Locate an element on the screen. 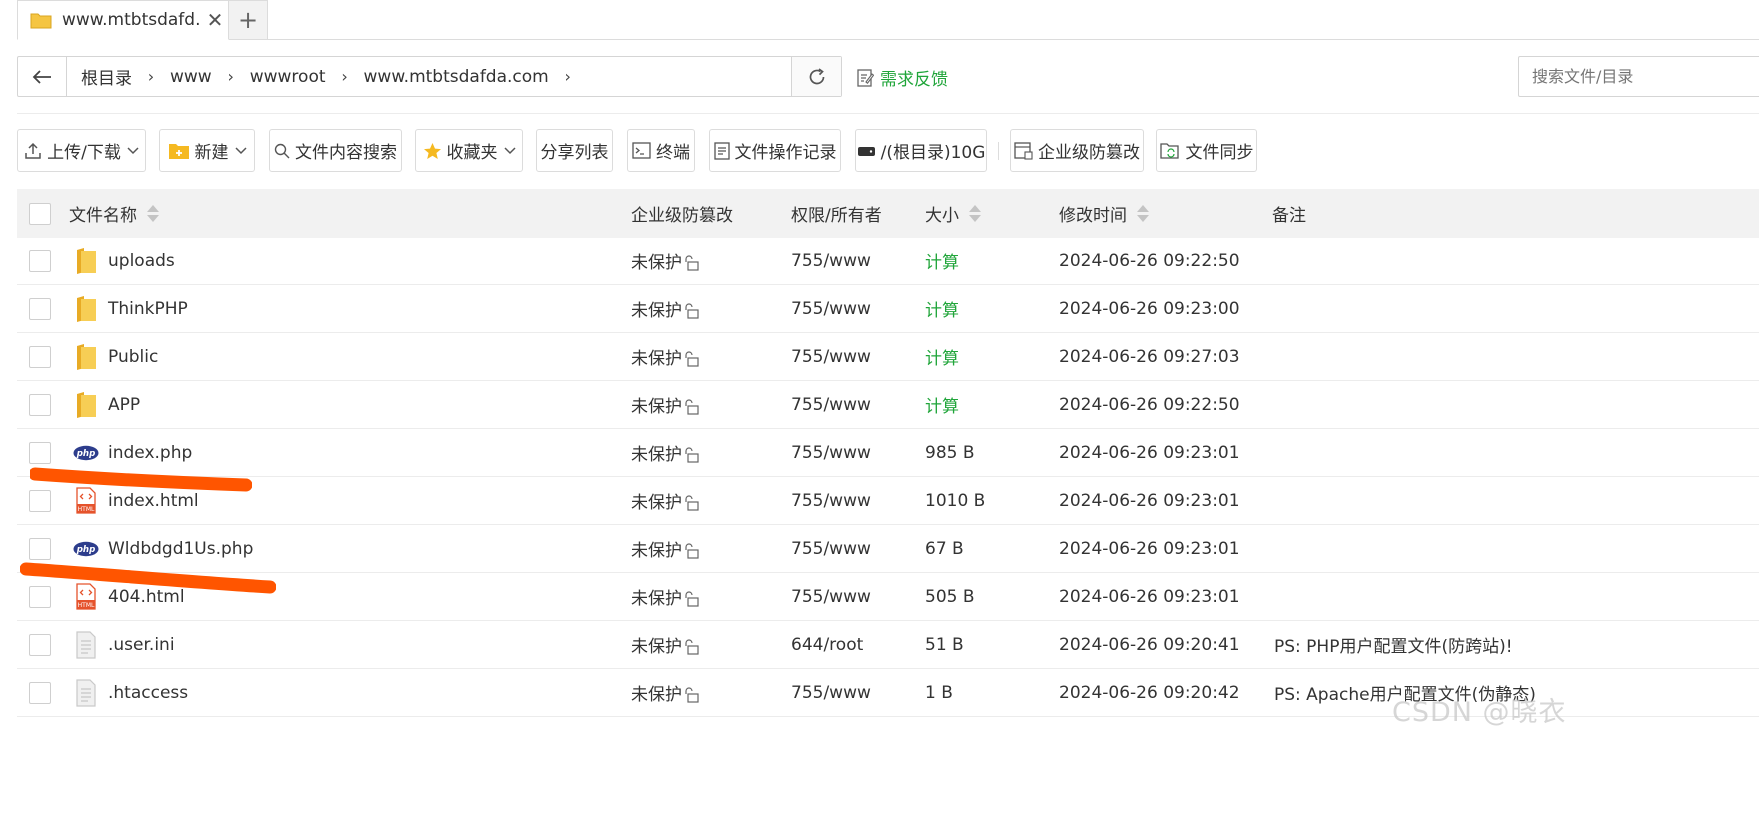 This screenshot has height=820, width=1759. feedback-link: 需求反馈 is located at coordinates (902, 77).